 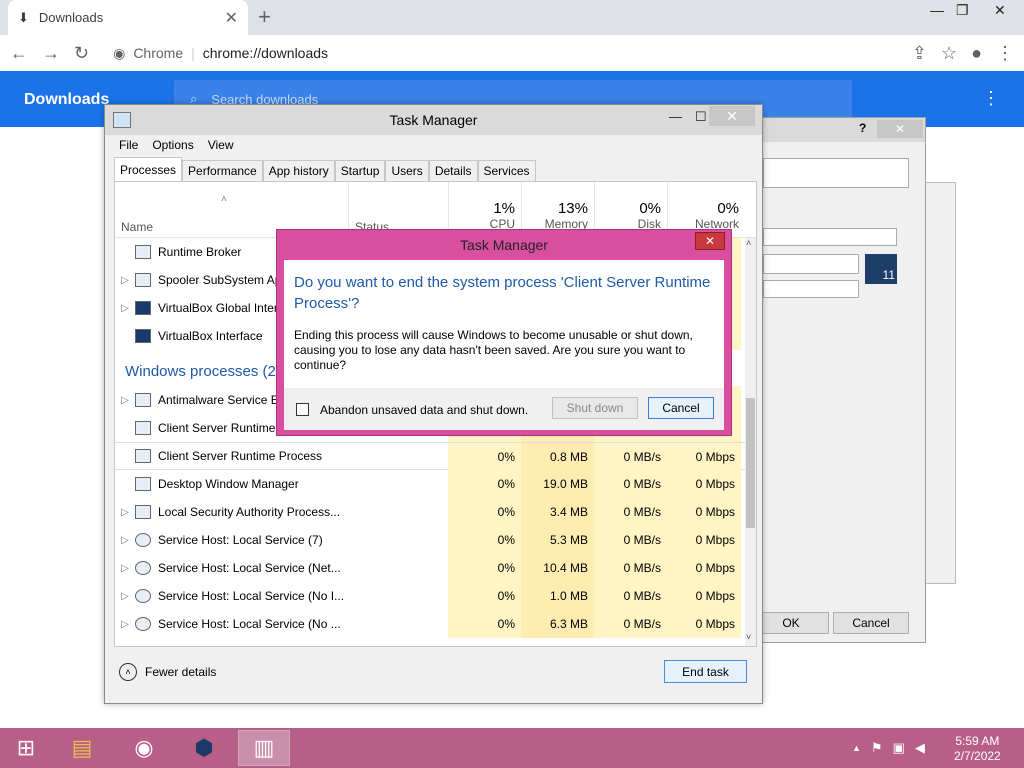 I want to click on menu-options: Options, so click(x=172, y=145).